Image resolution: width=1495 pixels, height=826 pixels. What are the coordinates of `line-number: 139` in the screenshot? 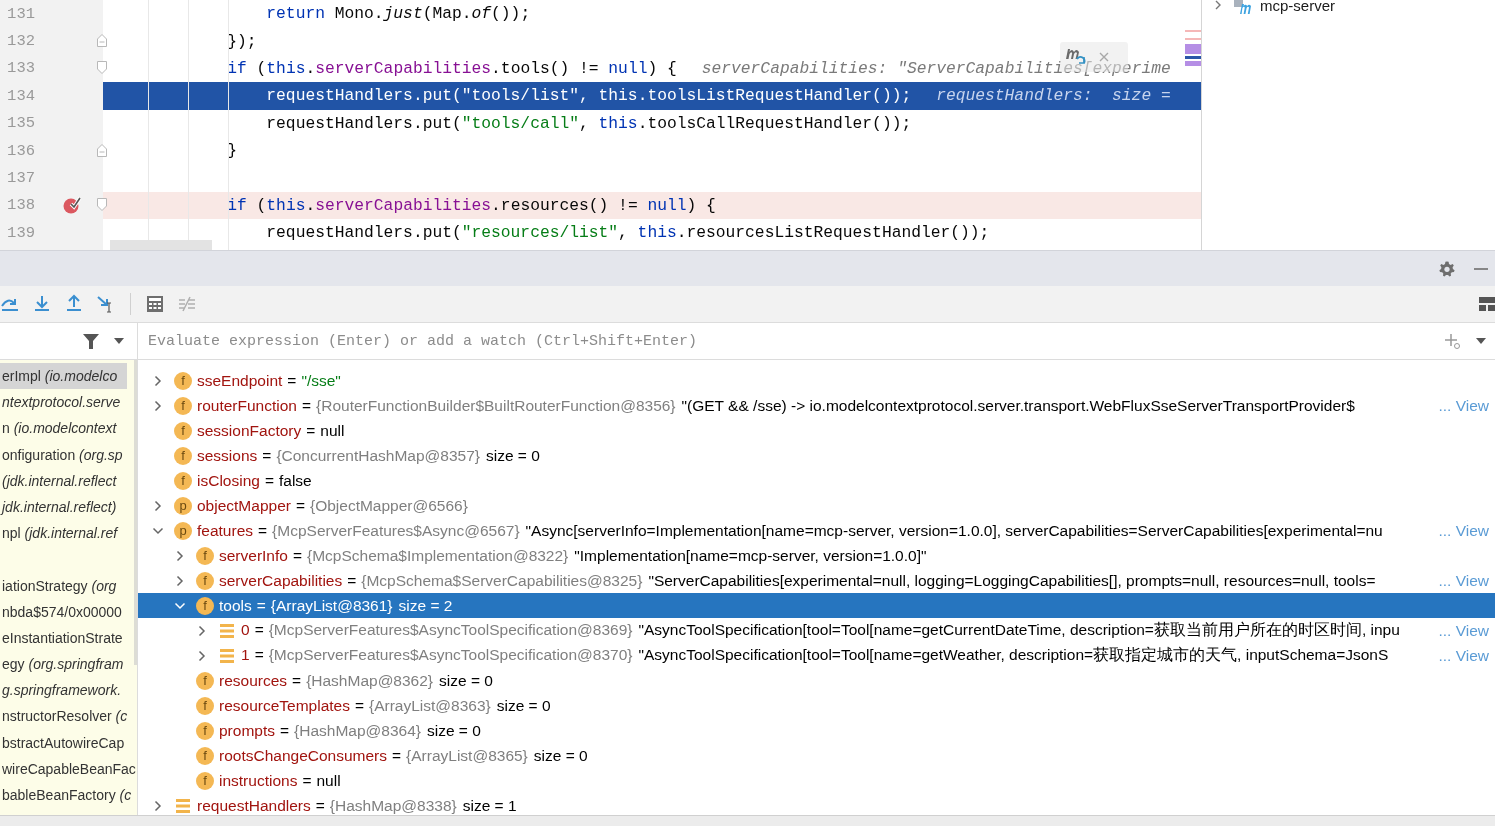 It's located at (20, 232).